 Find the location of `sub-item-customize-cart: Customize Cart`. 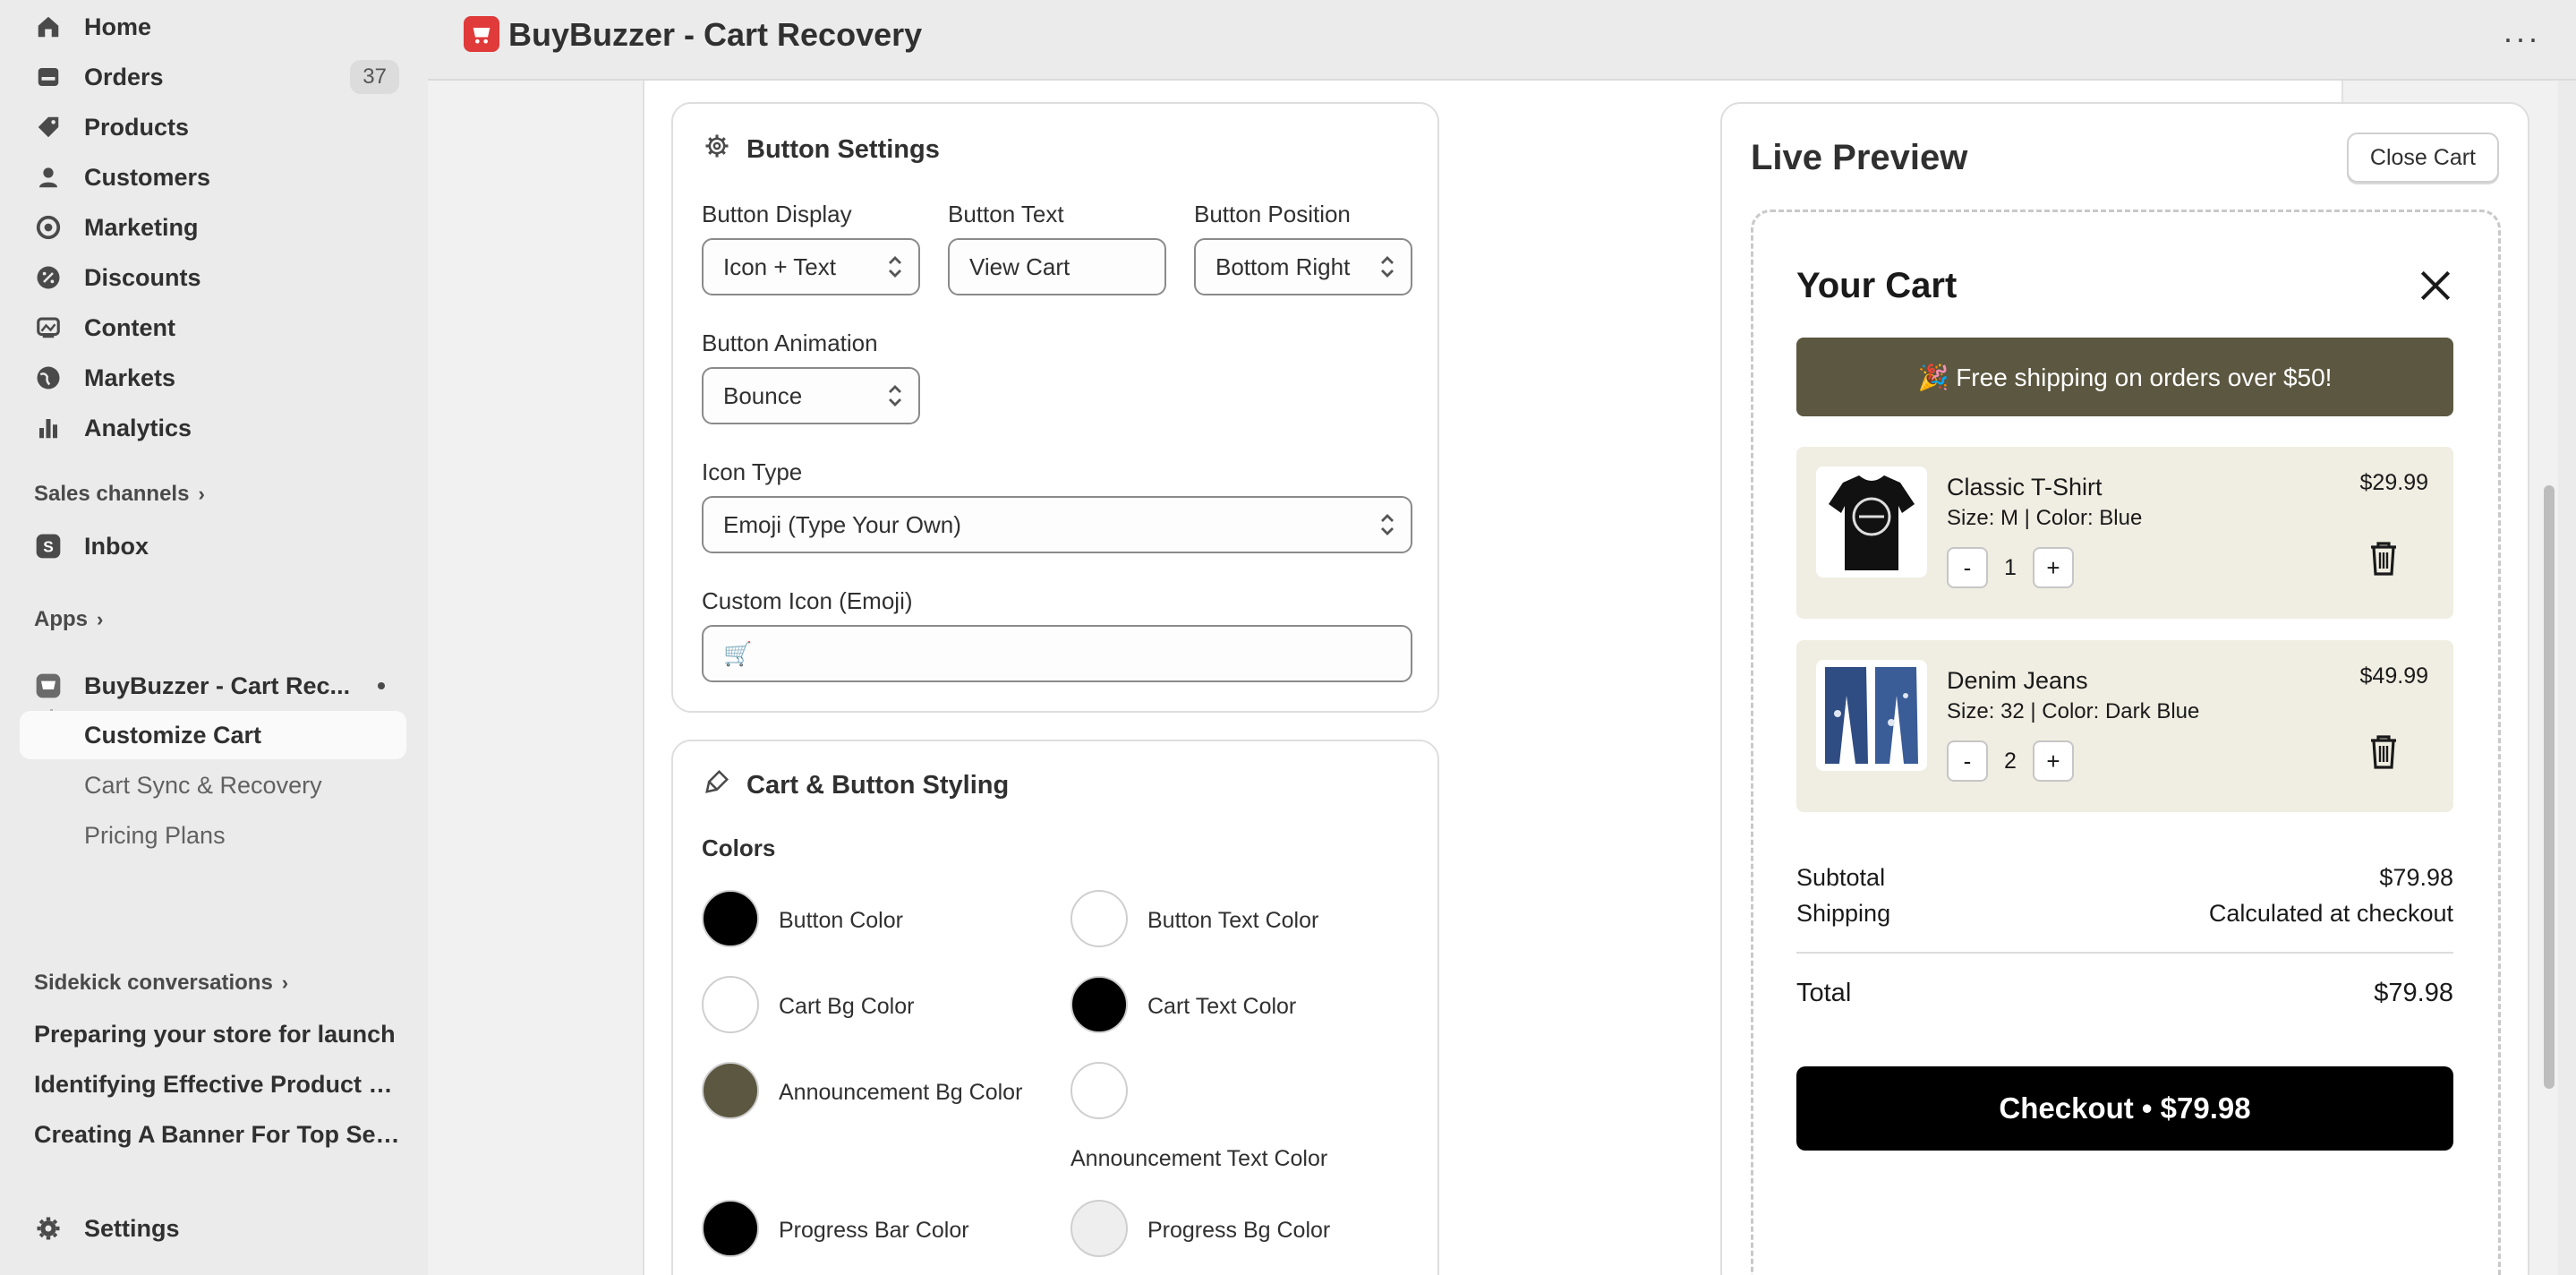

sub-item-customize-cart: Customize Cart is located at coordinates (172, 735).